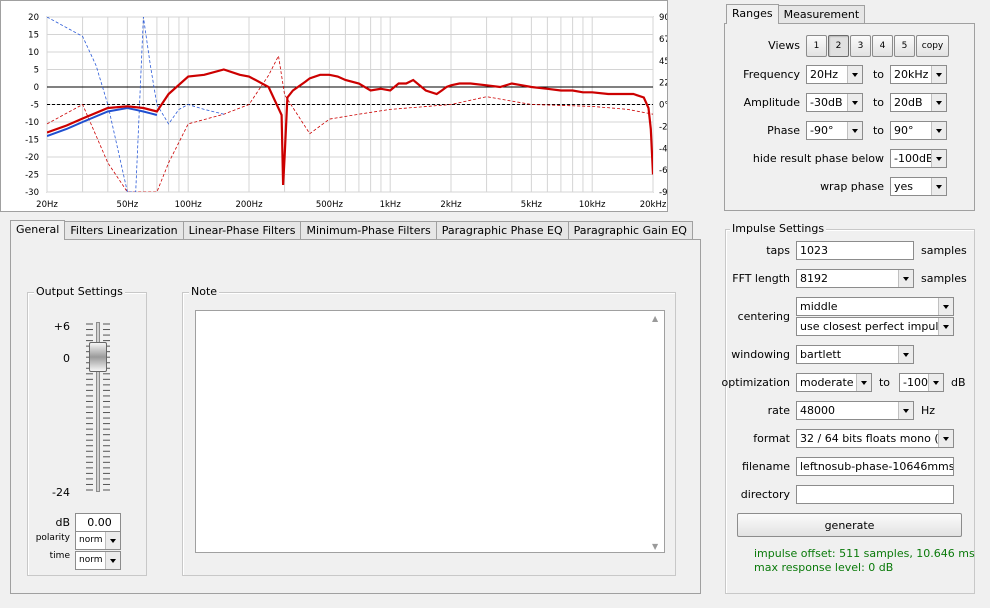 Image resolution: width=990 pixels, height=608 pixels. Describe the element at coordinates (655, 546) in the screenshot. I see `scroll-down-icon: ▼` at that location.